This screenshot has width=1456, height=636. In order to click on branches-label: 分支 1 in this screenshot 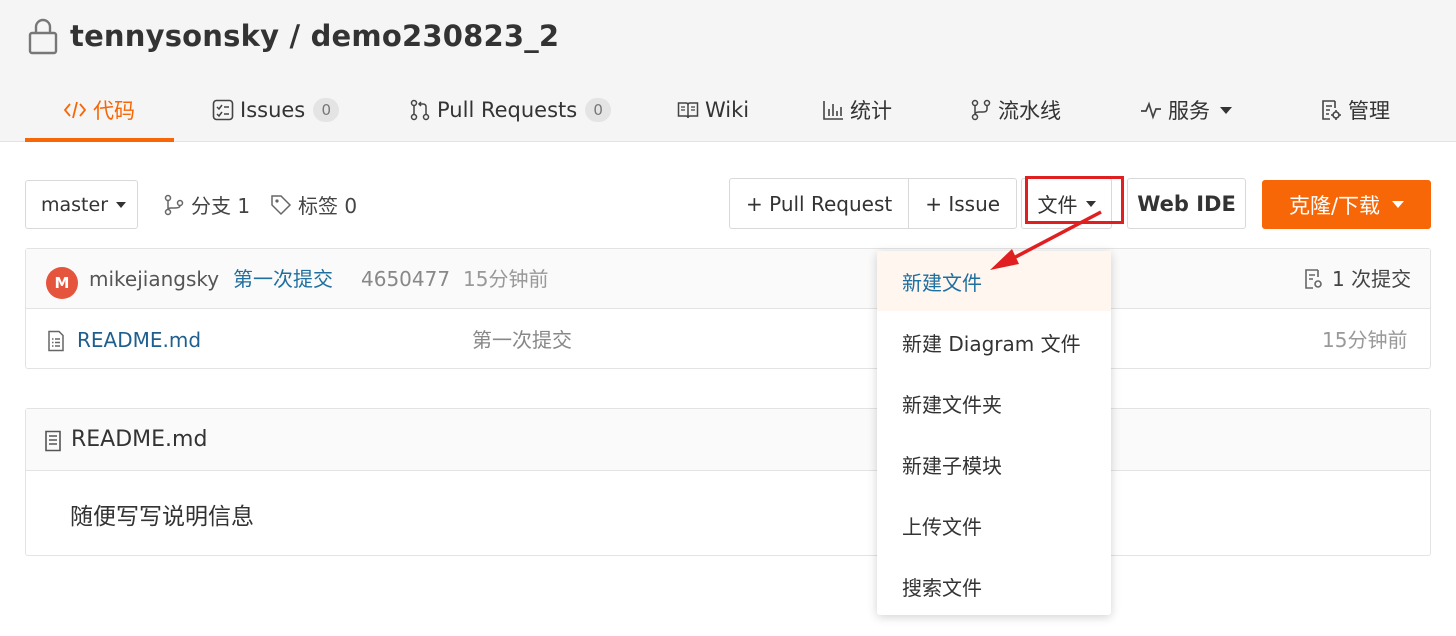, I will do `click(221, 206)`.